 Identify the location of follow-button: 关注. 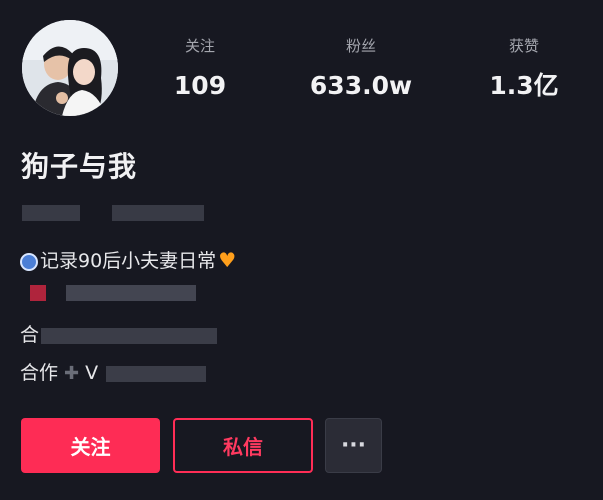
(90, 445).